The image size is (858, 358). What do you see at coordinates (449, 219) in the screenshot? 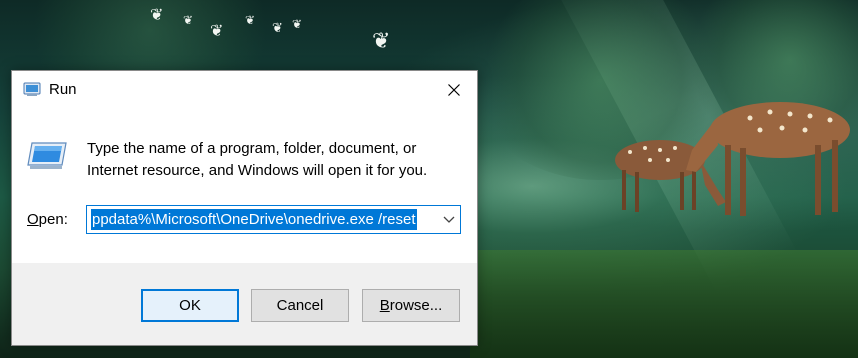
I see `chevron-down-icon` at bounding box center [449, 219].